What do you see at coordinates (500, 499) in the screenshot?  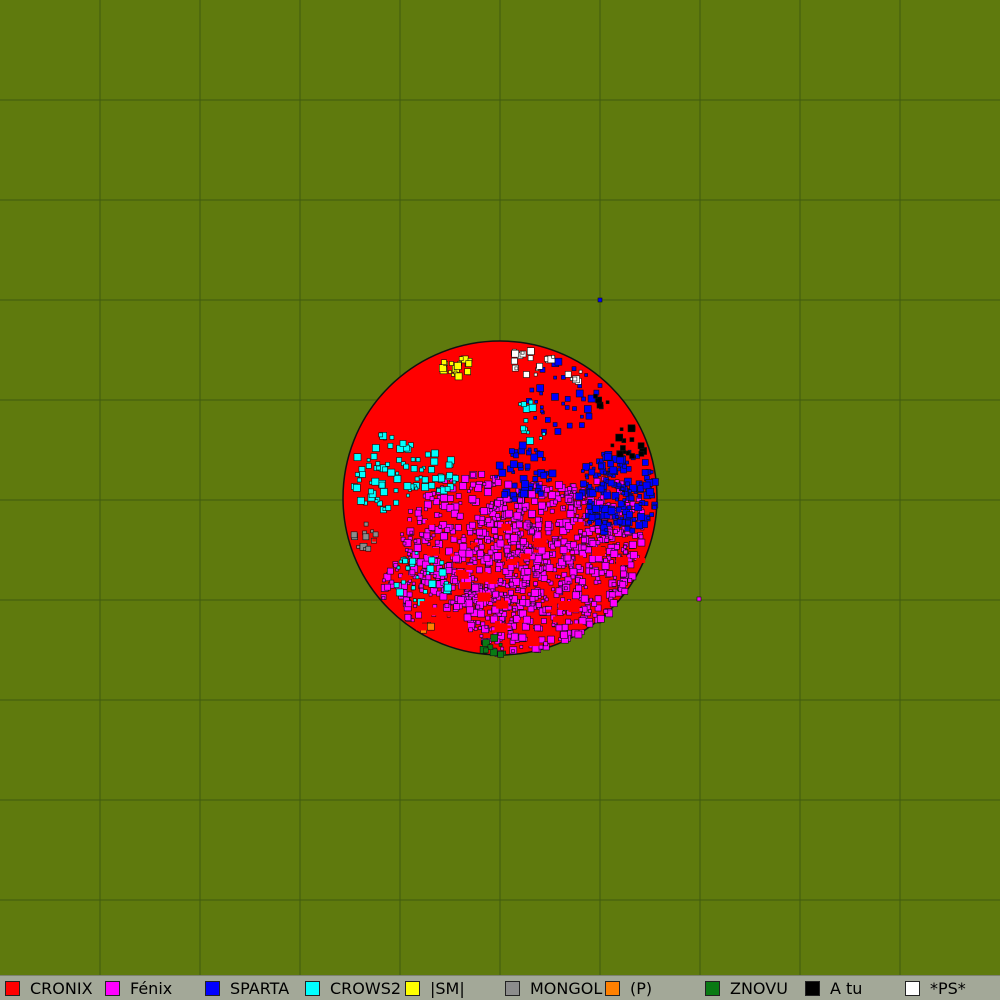 I see `planet-territory` at bounding box center [500, 499].